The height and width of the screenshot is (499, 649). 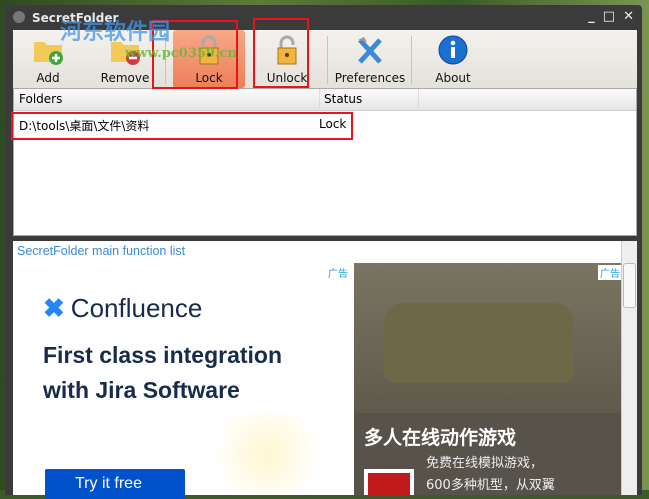 What do you see at coordinates (19, 17) in the screenshot?
I see `app-icon` at bounding box center [19, 17].